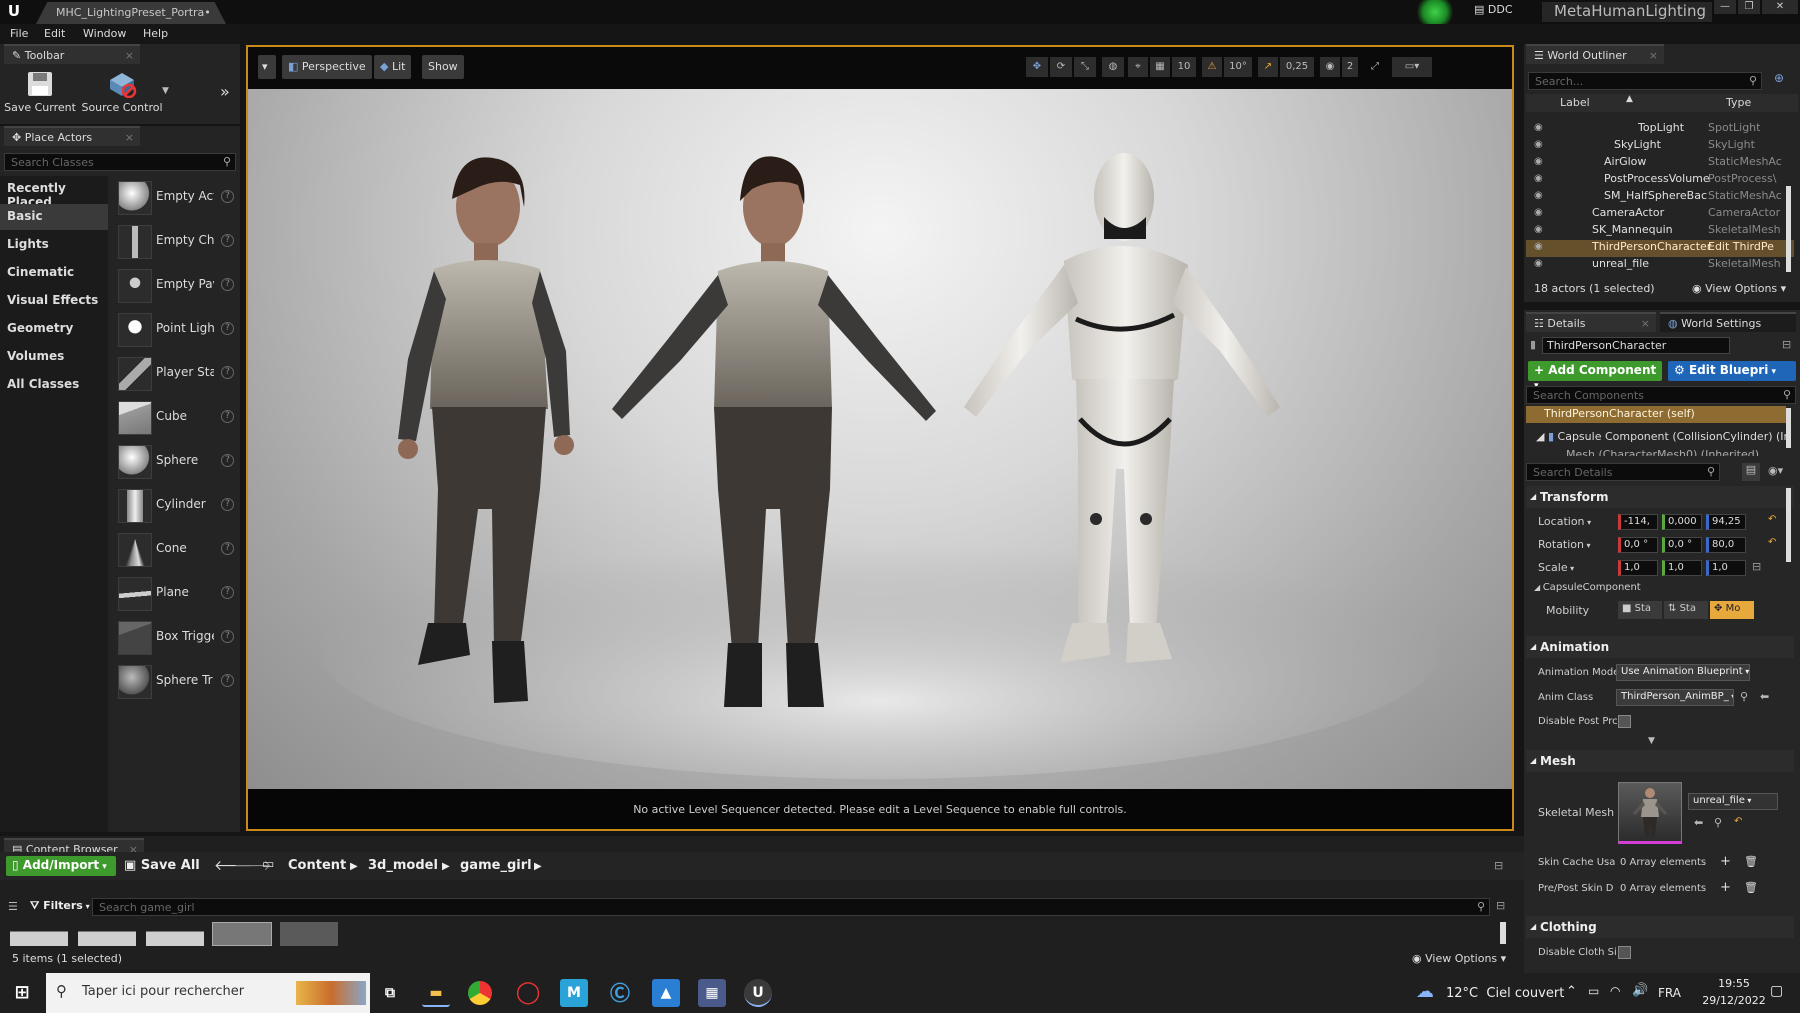 Image resolution: width=1800 pixels, height=1013 pixels. I want to click on transform-section: ◢ Transform, so click(1660, 497).